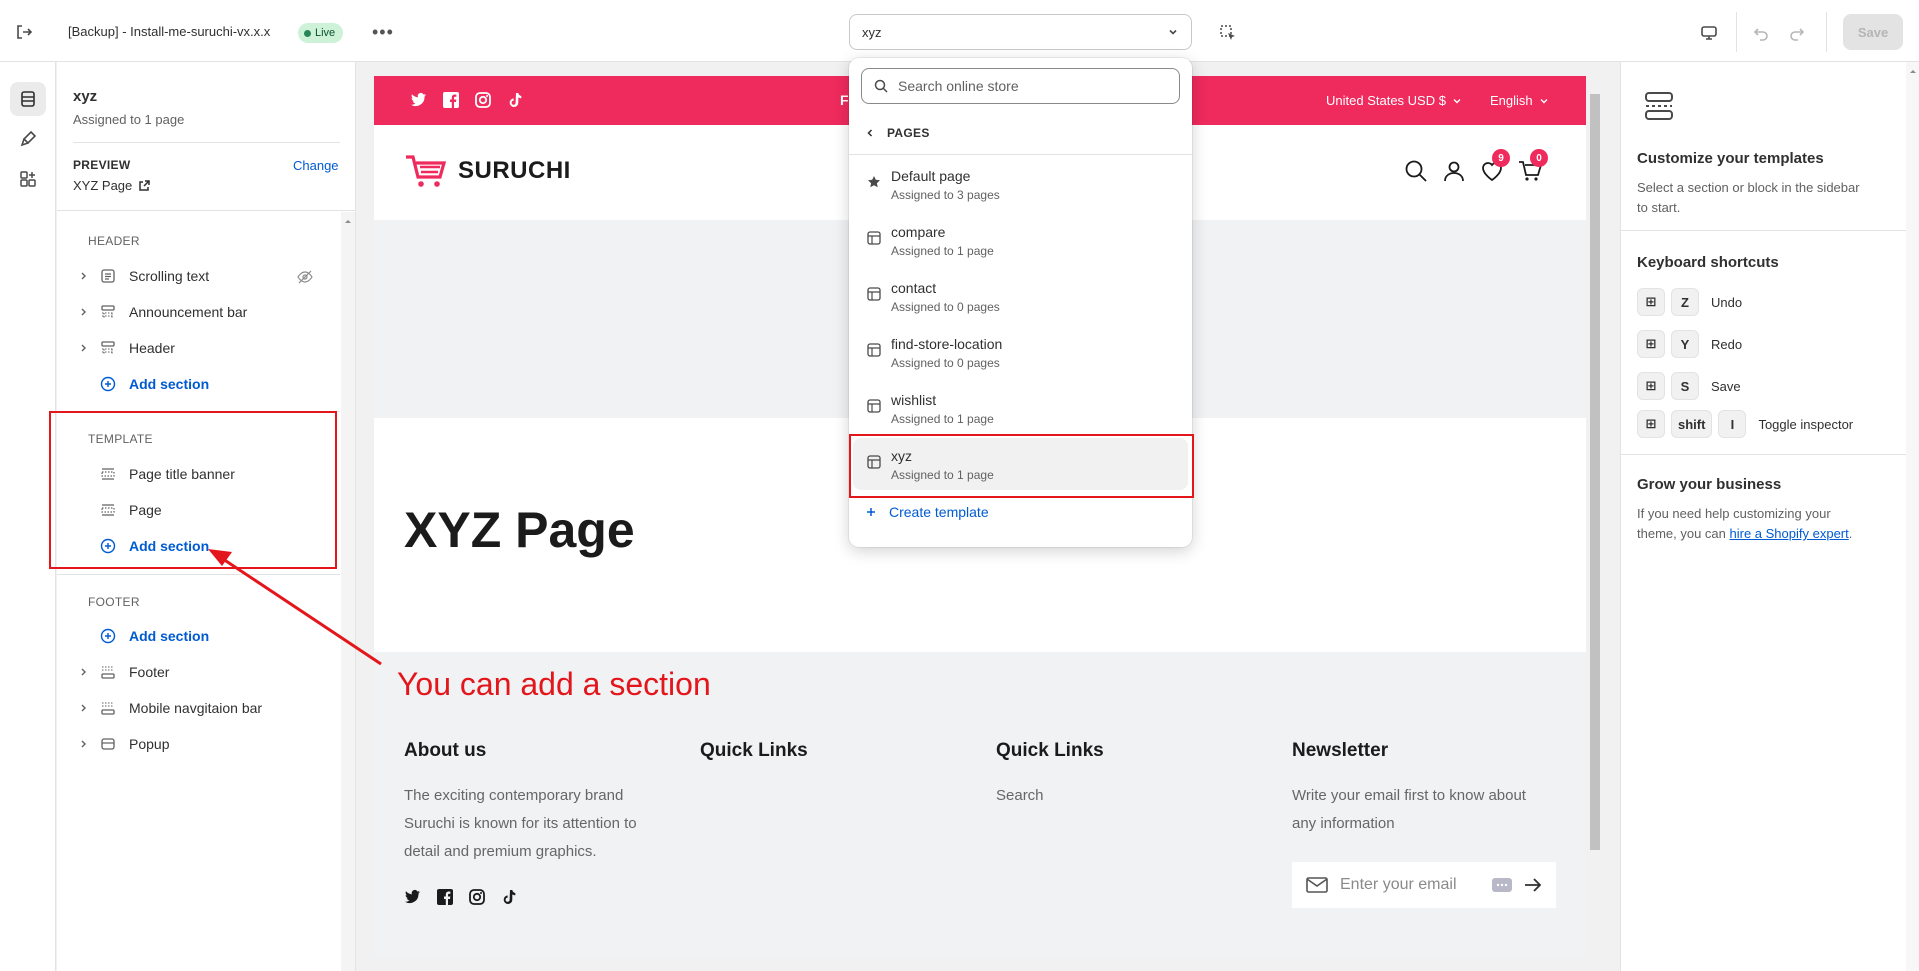 Image resolution: width=1919 pixels, height=971 pixels. What do you see at coordinates (1020, 184) in the screenshot?
I see `template-option-default-page: Default page Assigned to 3 pages` at bounding box center [1020, 184].